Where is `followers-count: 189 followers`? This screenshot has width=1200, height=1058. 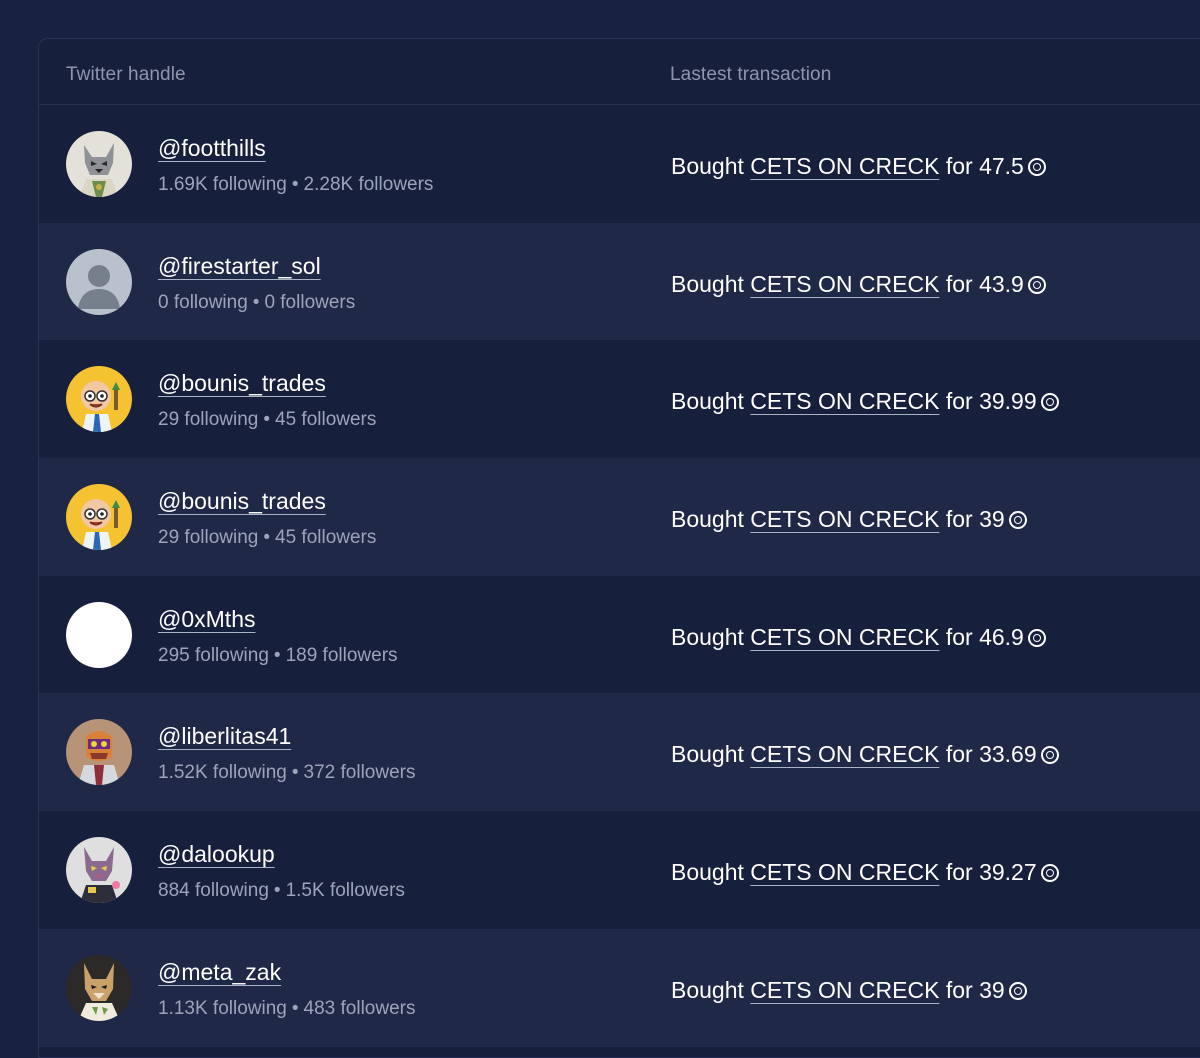 followers-count: 189 followers is located at coordinates (341, 655).